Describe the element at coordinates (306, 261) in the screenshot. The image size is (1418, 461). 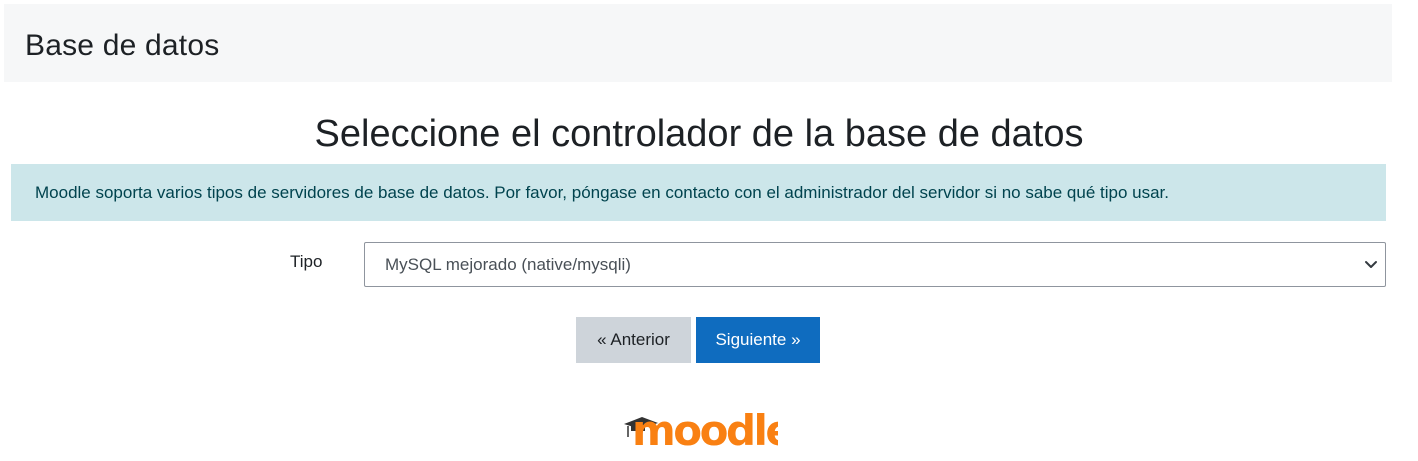
I see `type-label: Tipo` at that location.